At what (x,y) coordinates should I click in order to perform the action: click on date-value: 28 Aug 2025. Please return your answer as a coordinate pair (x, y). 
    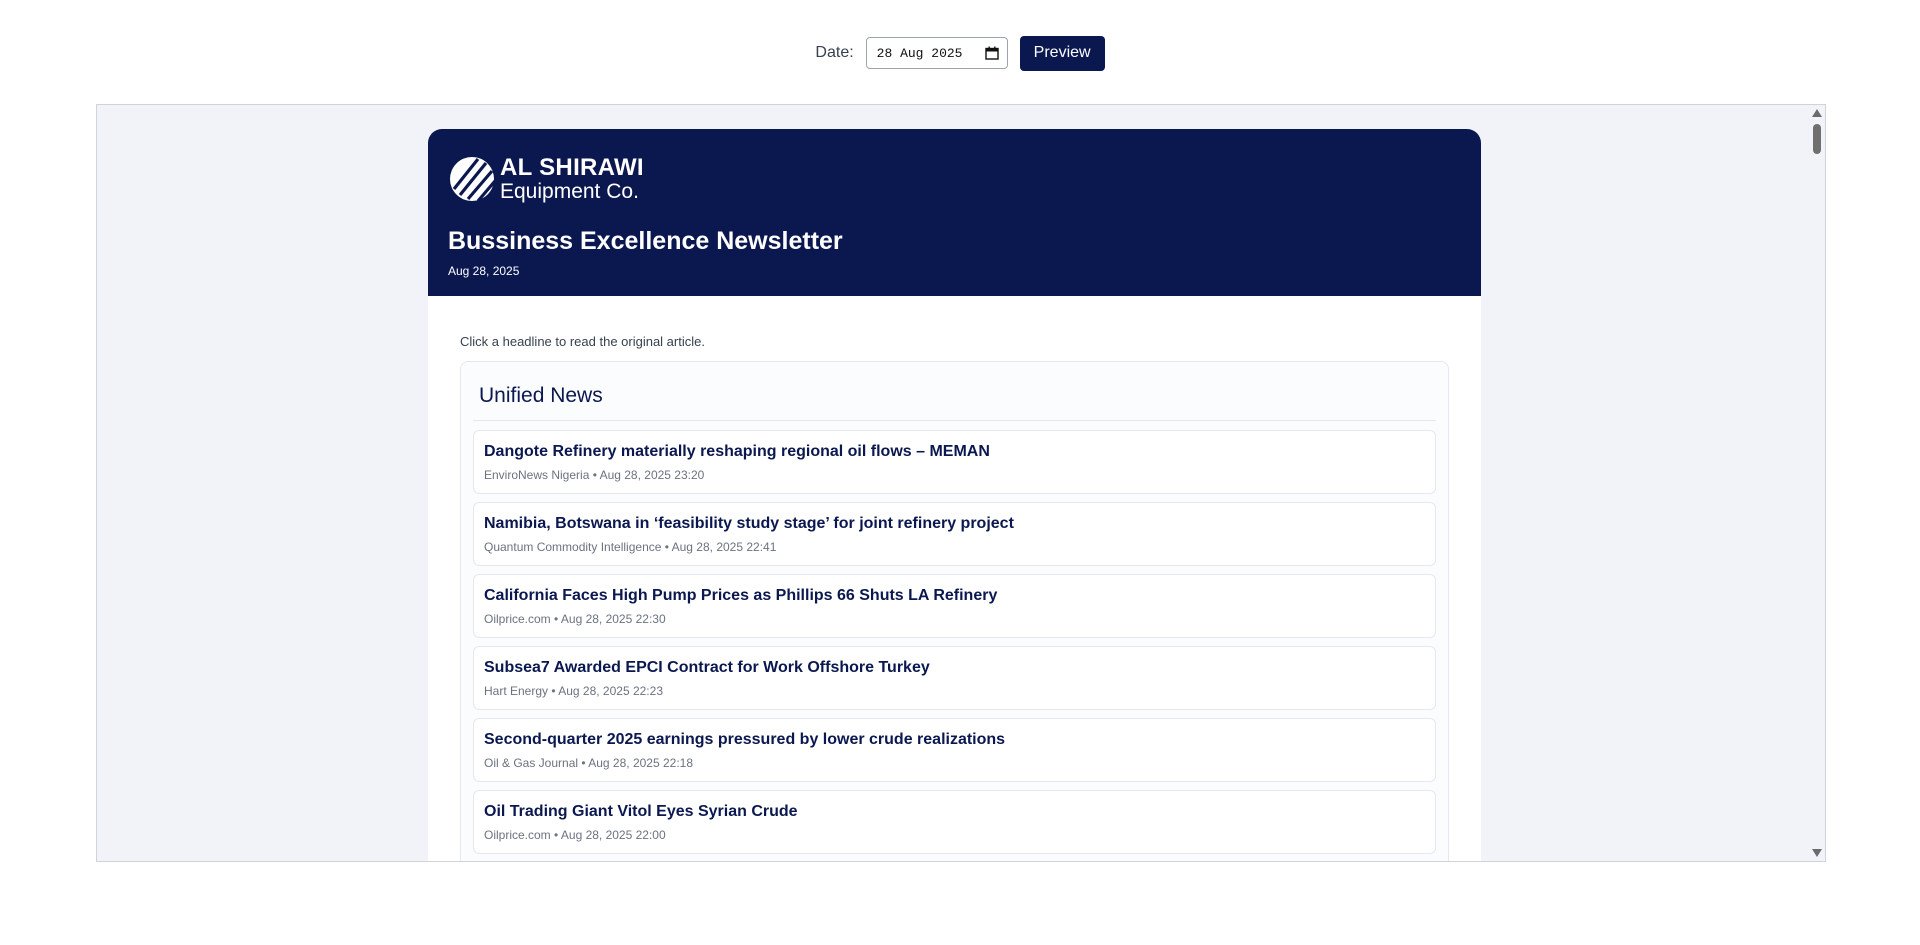
    Looking at the image, I should click on (919, 53).